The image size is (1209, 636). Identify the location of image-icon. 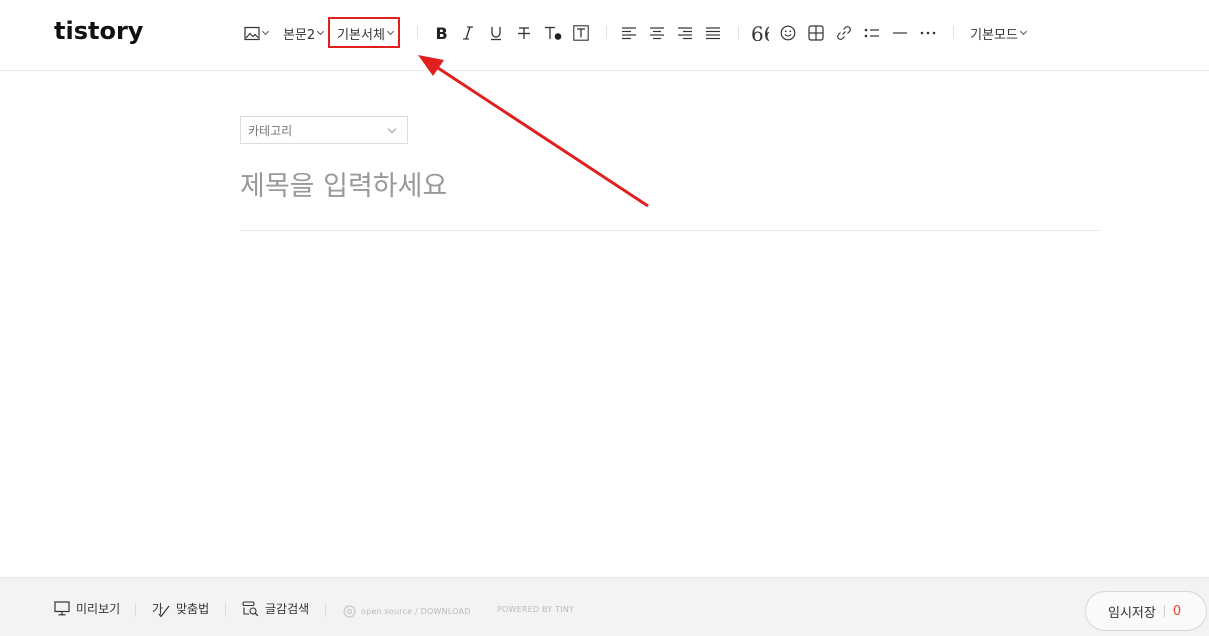
(252, 33).